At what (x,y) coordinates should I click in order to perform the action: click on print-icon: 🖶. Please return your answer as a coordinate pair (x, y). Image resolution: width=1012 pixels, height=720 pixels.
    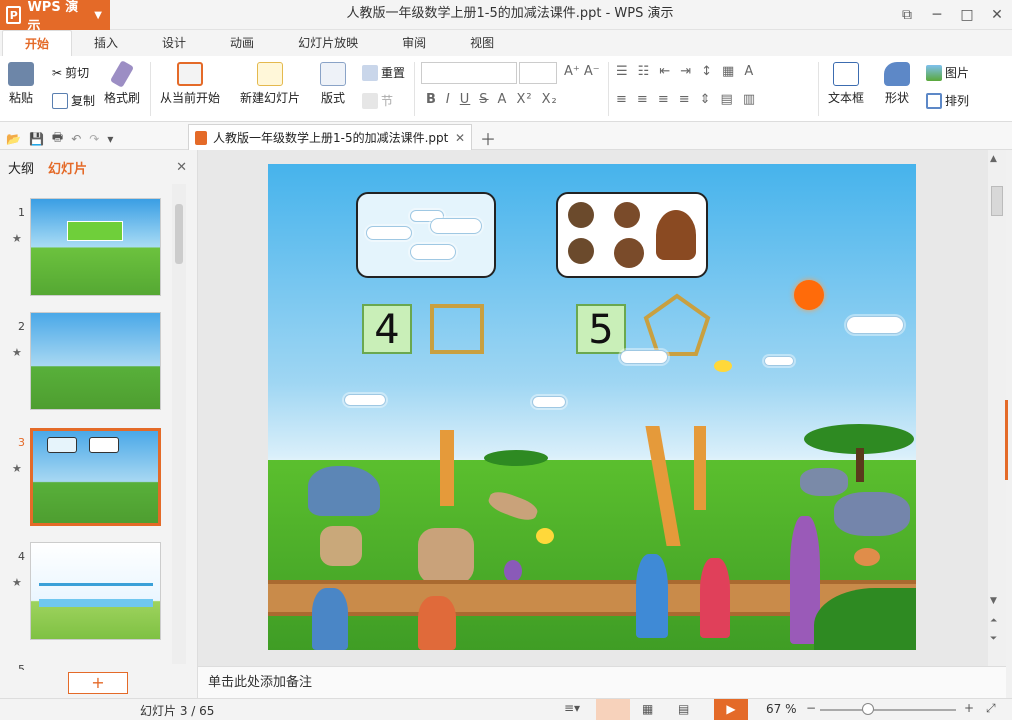
    Looking at the image, I should click on (57, 138).